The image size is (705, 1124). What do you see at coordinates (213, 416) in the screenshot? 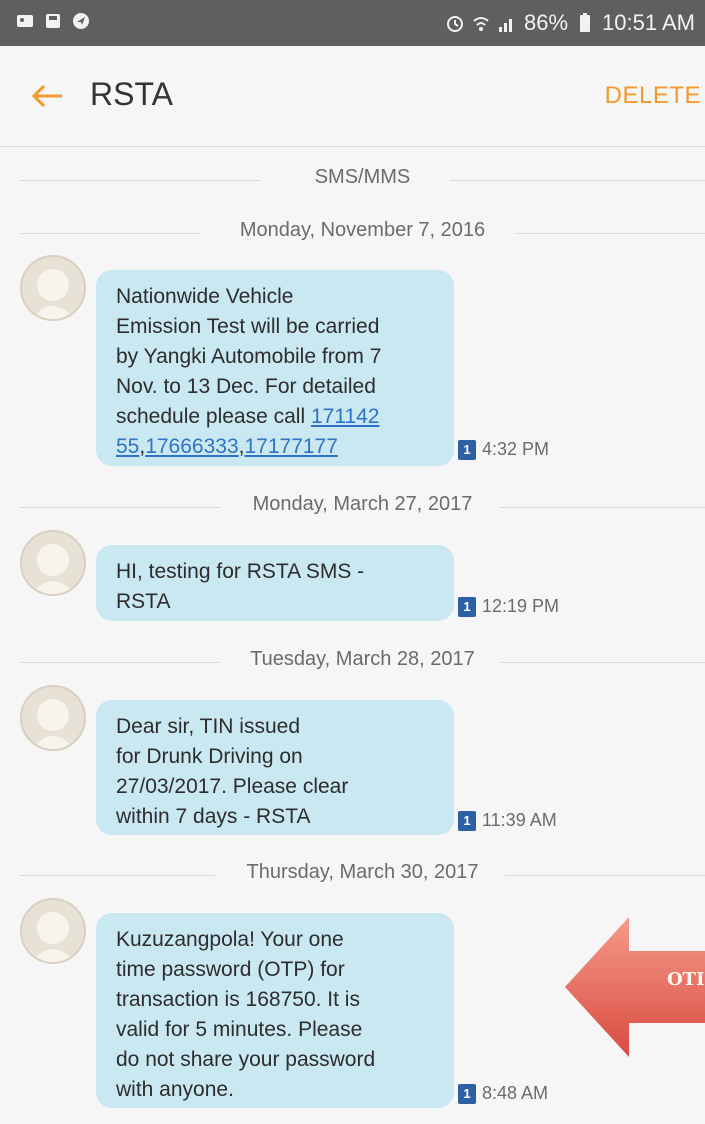
I see `message-text: schedule please call` at bounding box center [213, 416].